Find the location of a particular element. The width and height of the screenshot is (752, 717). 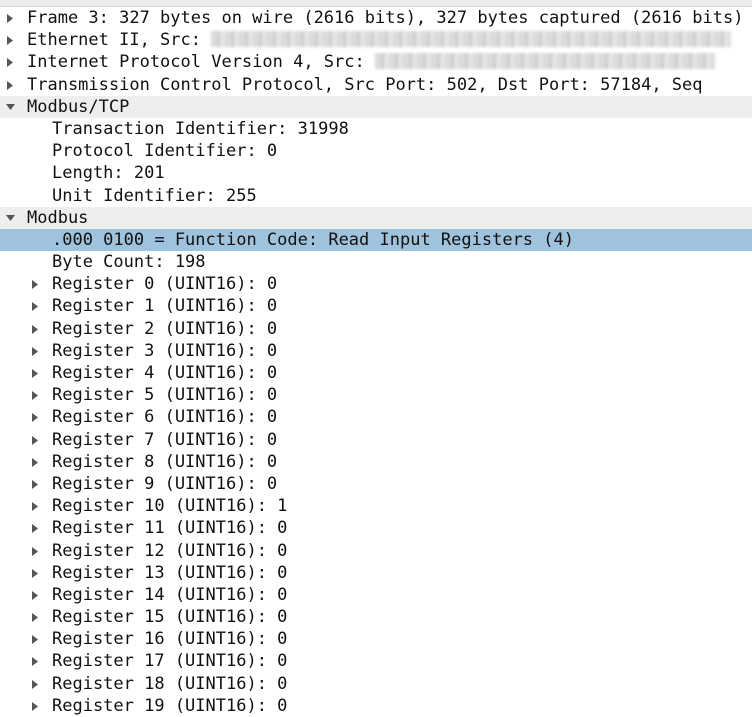

register-label: Register 10 (UINT16): 1 is located at coordinates (170, 506).